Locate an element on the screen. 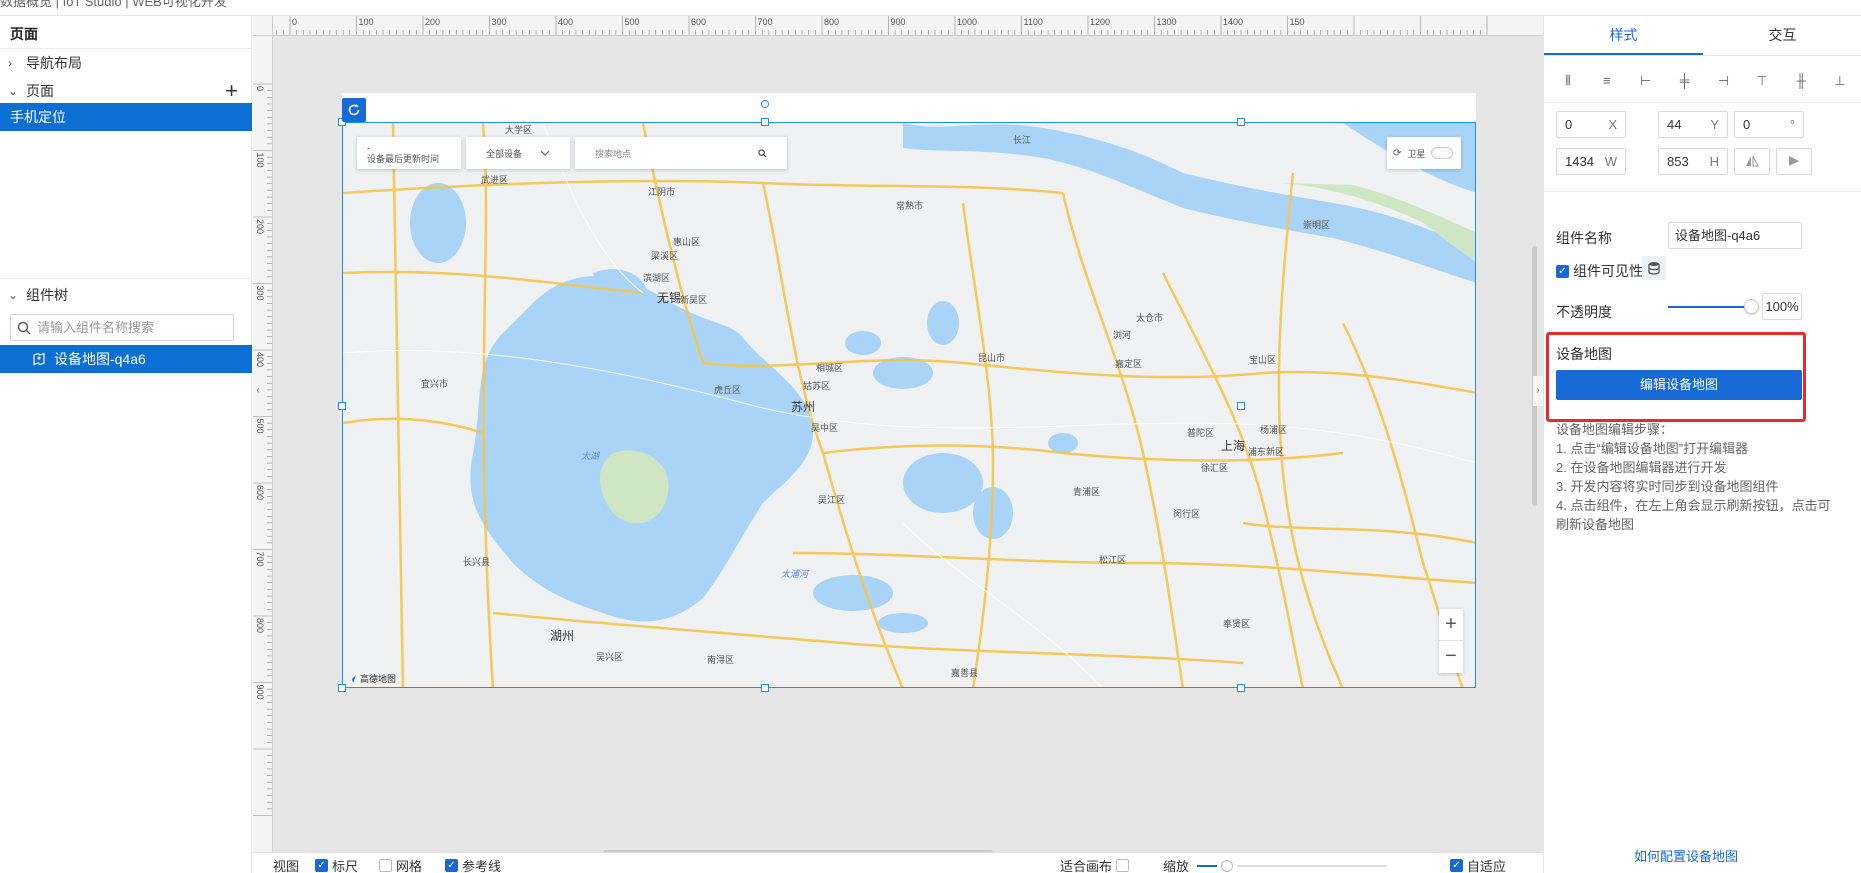 The width and height of the screenshot is (1861, 873). flip-vertical-button is located at coordinates (1794, 161).